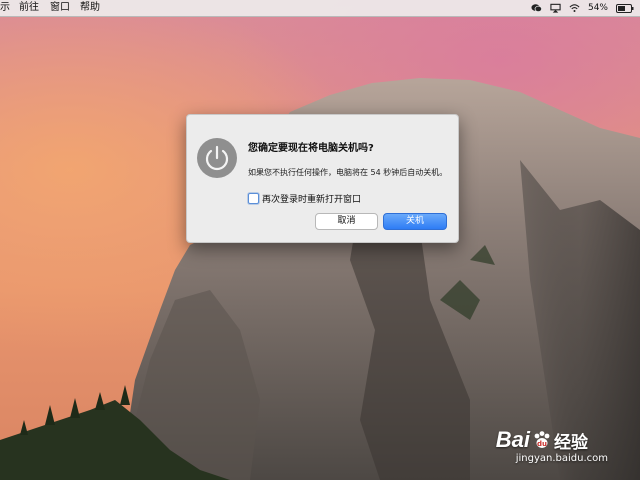 The height and width of the screenshot is (480, 640). I want to click on power-icon, so click(217, 158).